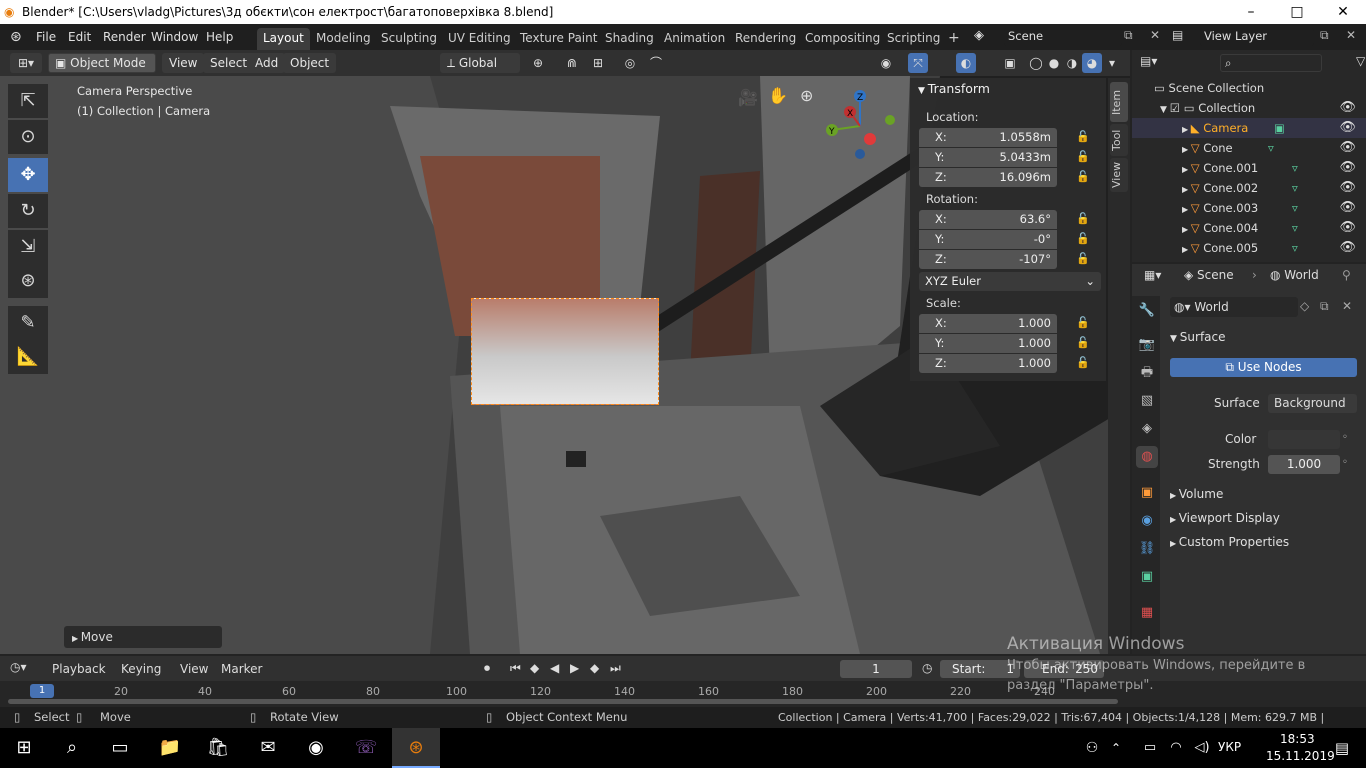 The image size is (1366, 768). What do you see at coordinates (1147, 373) in the screenshot?
I see `output-icon: 🖶` at bounding box center [1147, 373].